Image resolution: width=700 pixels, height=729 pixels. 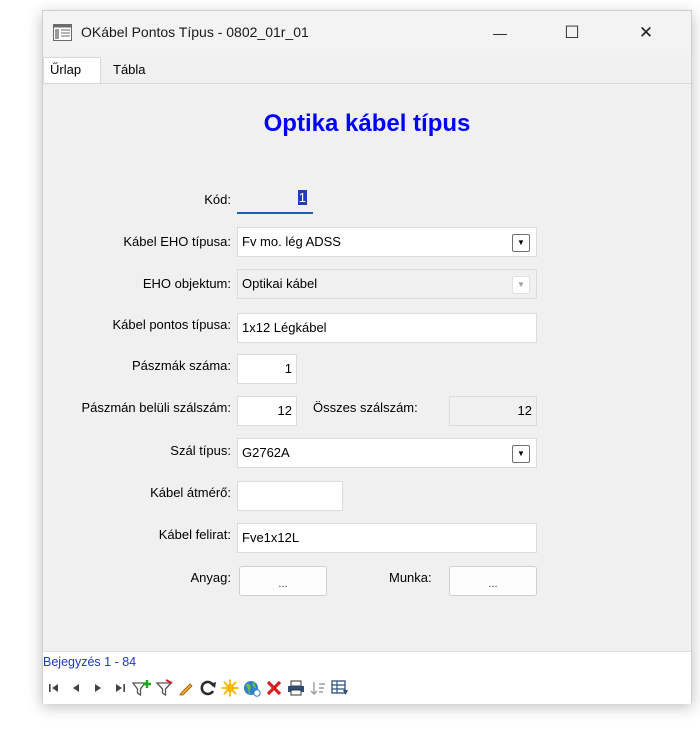 I want to click on kabel-eho-tipusa-value: Fv mo. lég ADSS, so click(x=291, y=241).